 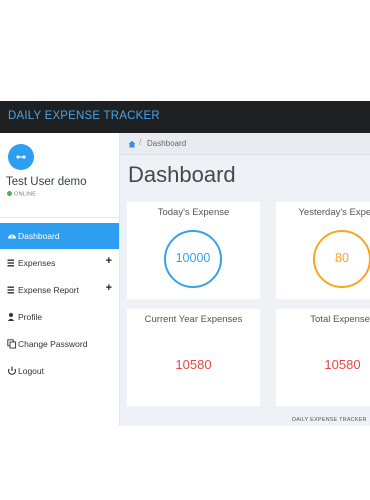 I want to click on sidebar-item-logout: Logout, so click(x=59, y=371).